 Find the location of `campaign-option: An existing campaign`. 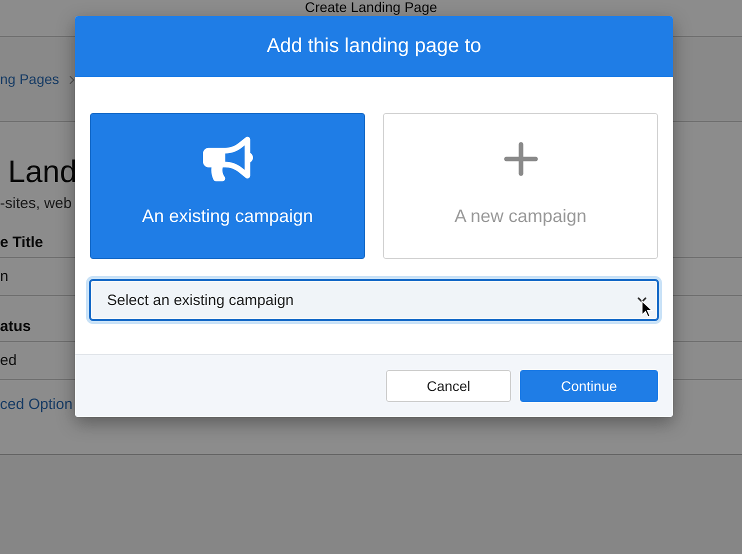

campaign-option: An existing campaign is located at coordinates (227, 186).